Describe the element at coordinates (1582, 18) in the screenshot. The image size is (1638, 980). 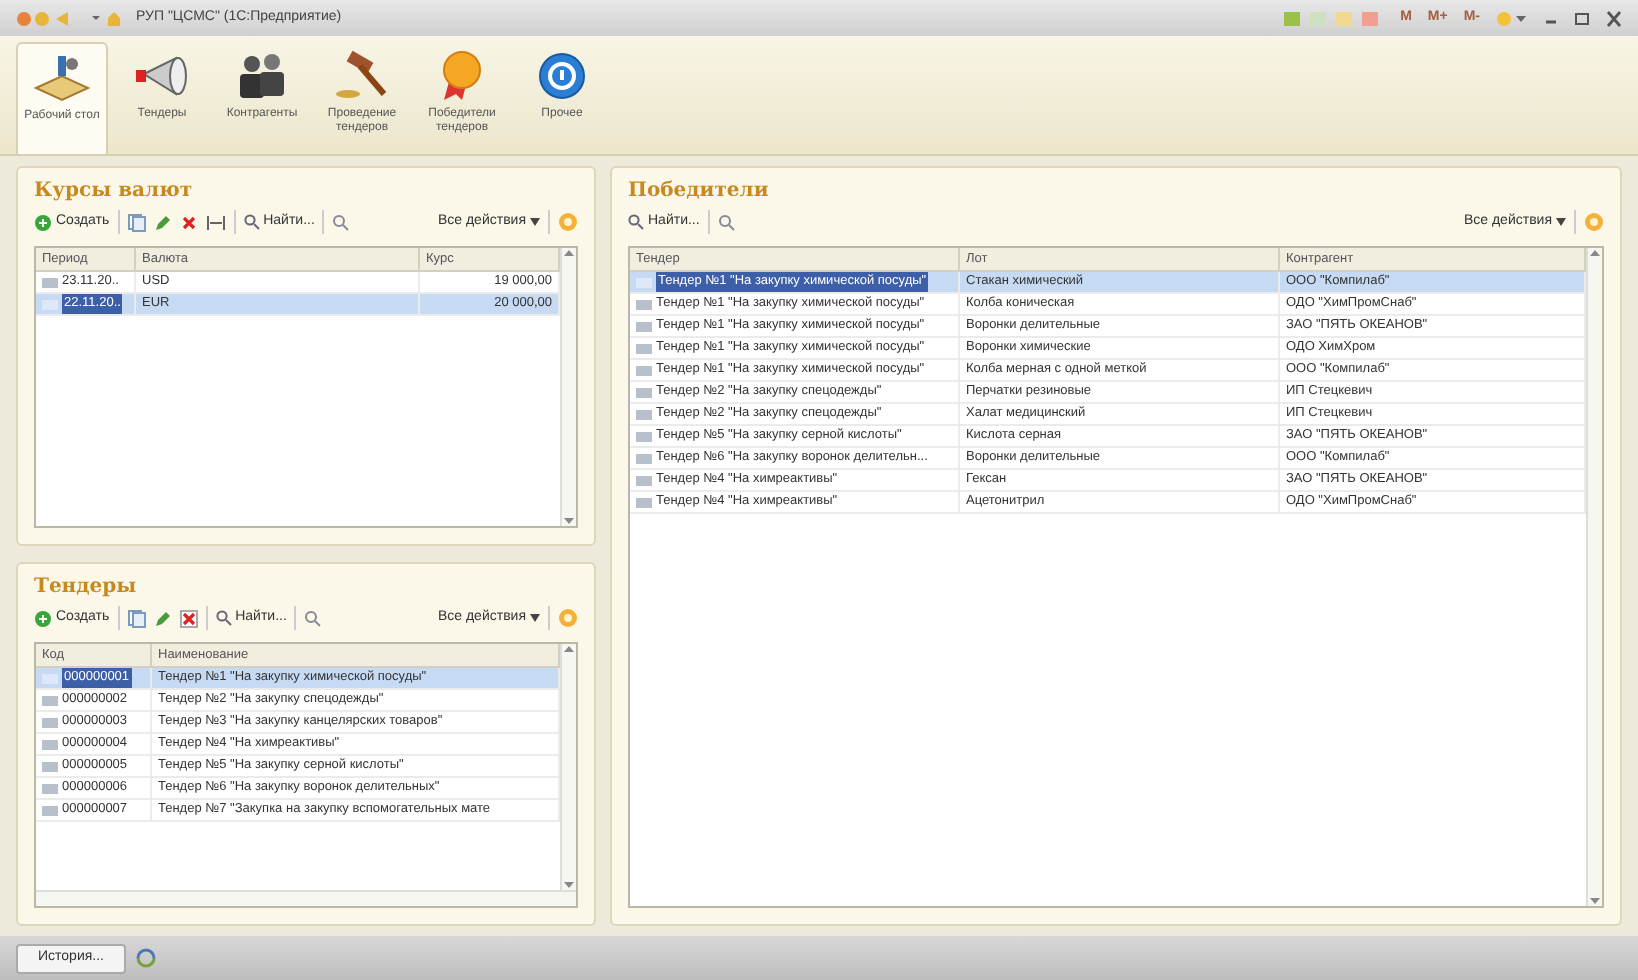
I see `restore-icon` at that location.